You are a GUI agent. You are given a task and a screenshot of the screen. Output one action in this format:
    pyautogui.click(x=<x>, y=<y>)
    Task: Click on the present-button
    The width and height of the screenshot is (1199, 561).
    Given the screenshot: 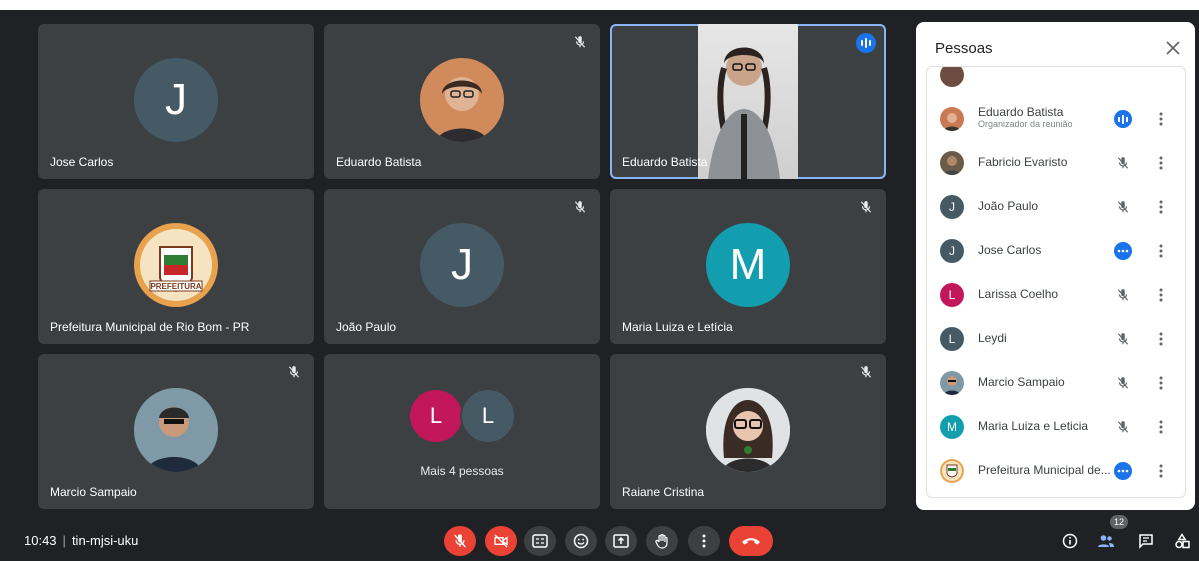 What is the action you would take?
    pyautogui.click(x=621, y=541)
    